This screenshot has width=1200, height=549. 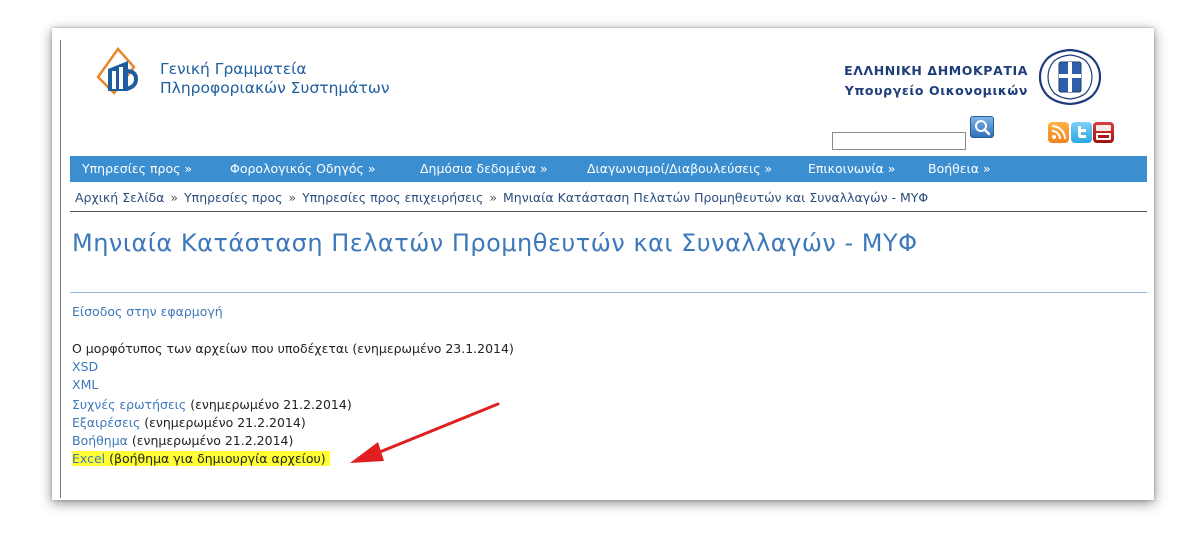 I want to click on excel-row-highlight: Excel (βοήθημα για δημιουργία αρχείου), so click(x=201, y=458).